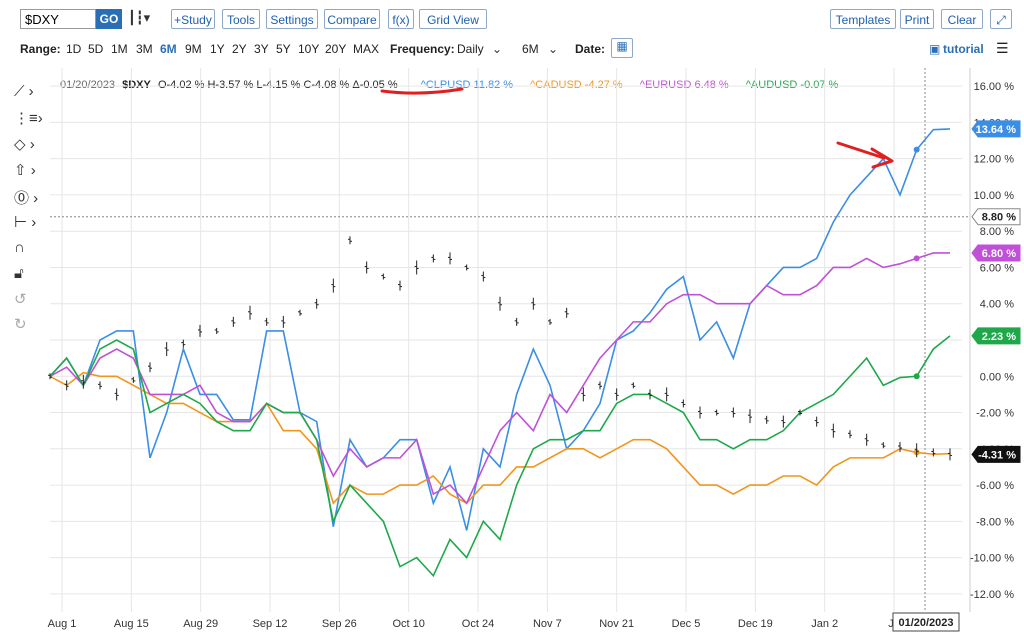 This screenshot has height=633, width=1024. Describe the element at coordinates (995, 522) in the screenshot. I see `y-tick-label: -8.00 %` at that location.